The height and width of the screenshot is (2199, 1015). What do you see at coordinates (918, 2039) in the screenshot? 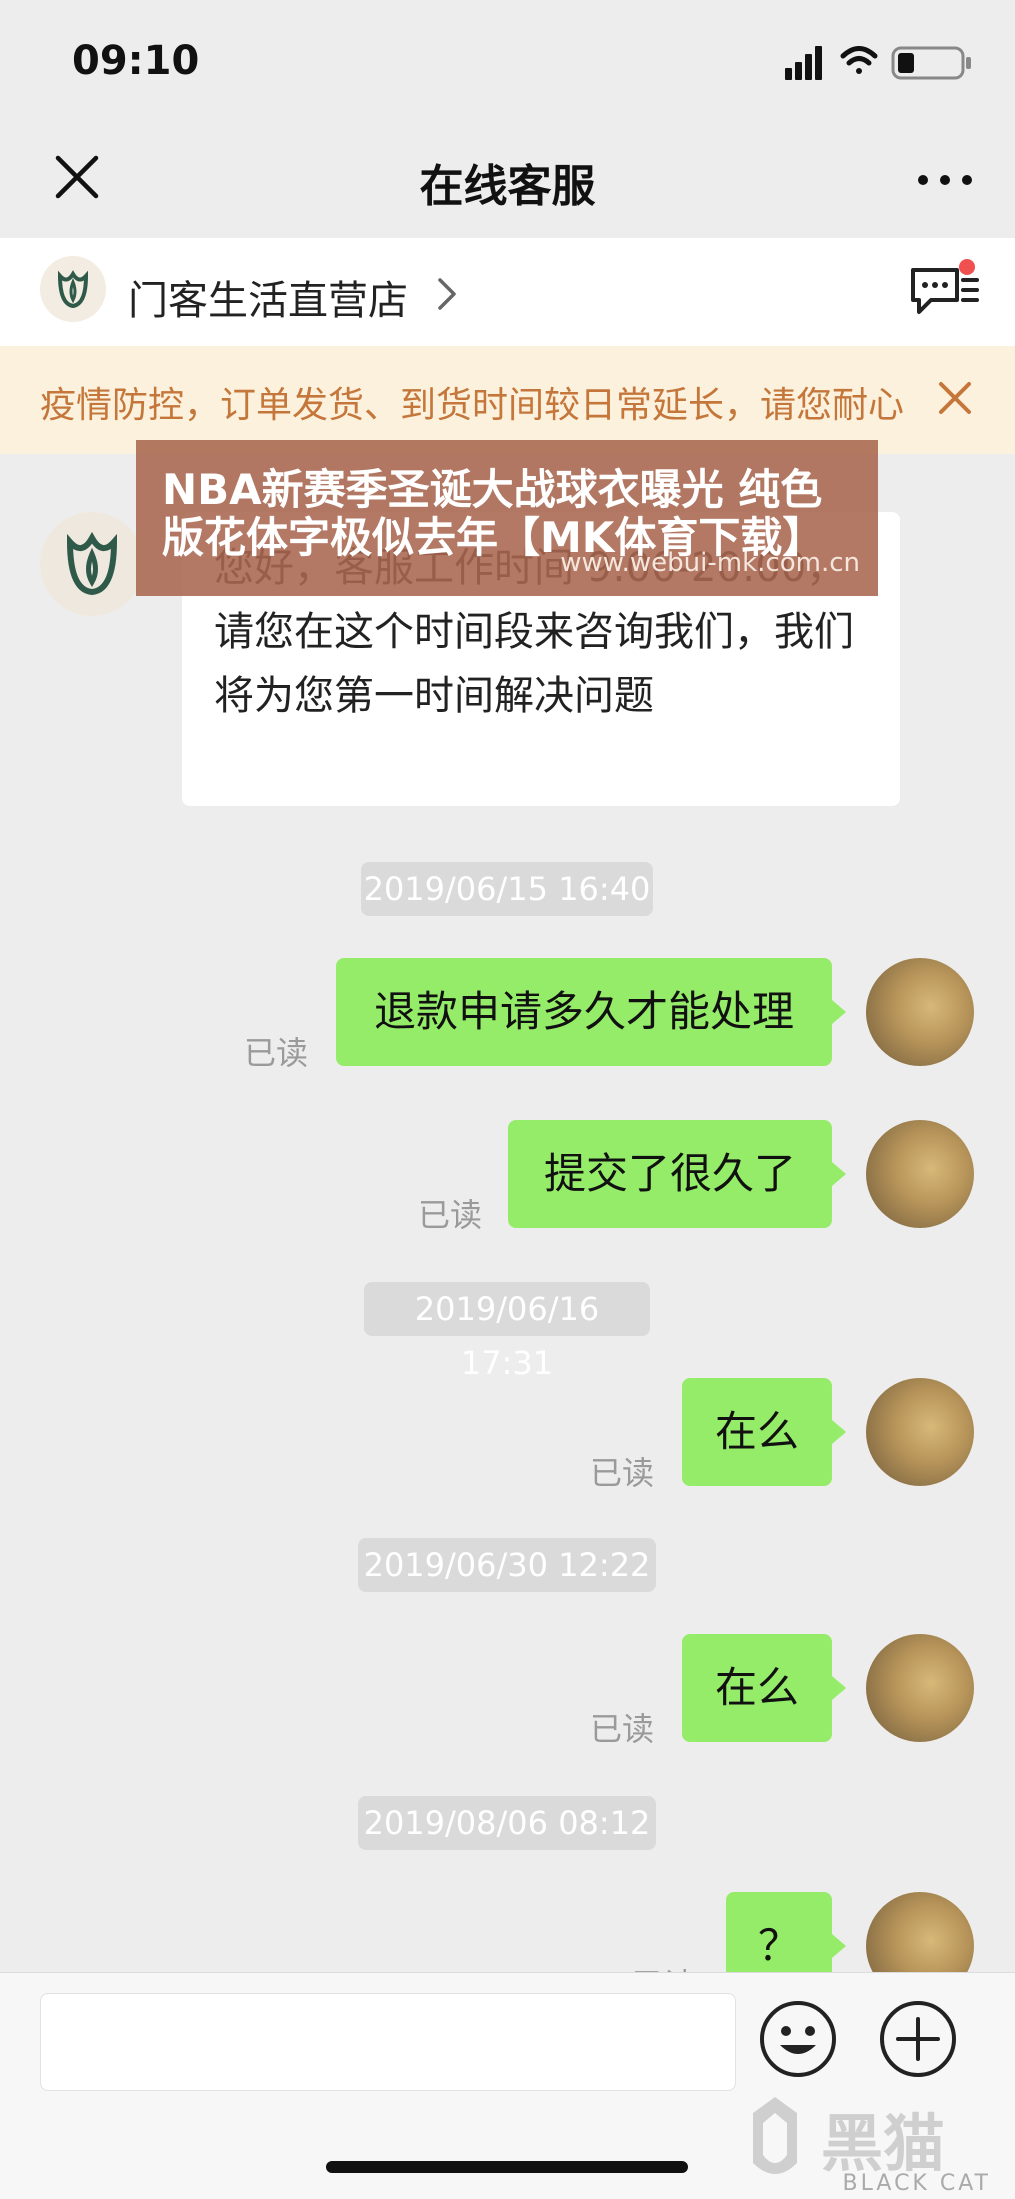
I see `plus-icon` at bounding box center [918, 2039].